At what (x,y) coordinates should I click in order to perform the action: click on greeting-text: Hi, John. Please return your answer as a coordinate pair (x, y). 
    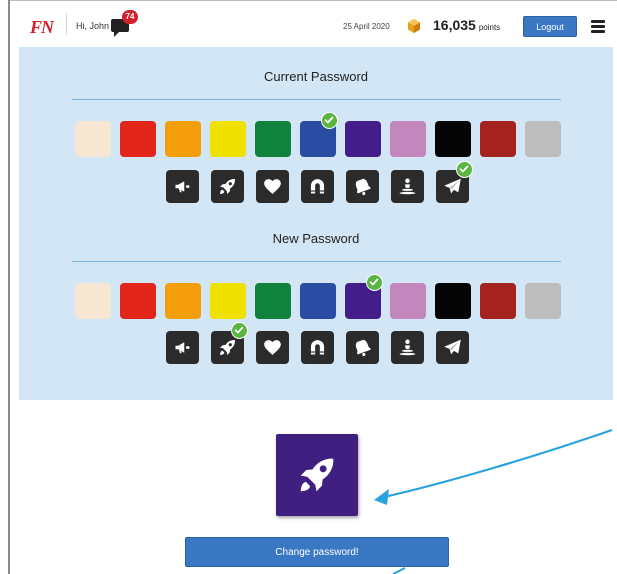
    Looking at the image, I should click on (93, 26).